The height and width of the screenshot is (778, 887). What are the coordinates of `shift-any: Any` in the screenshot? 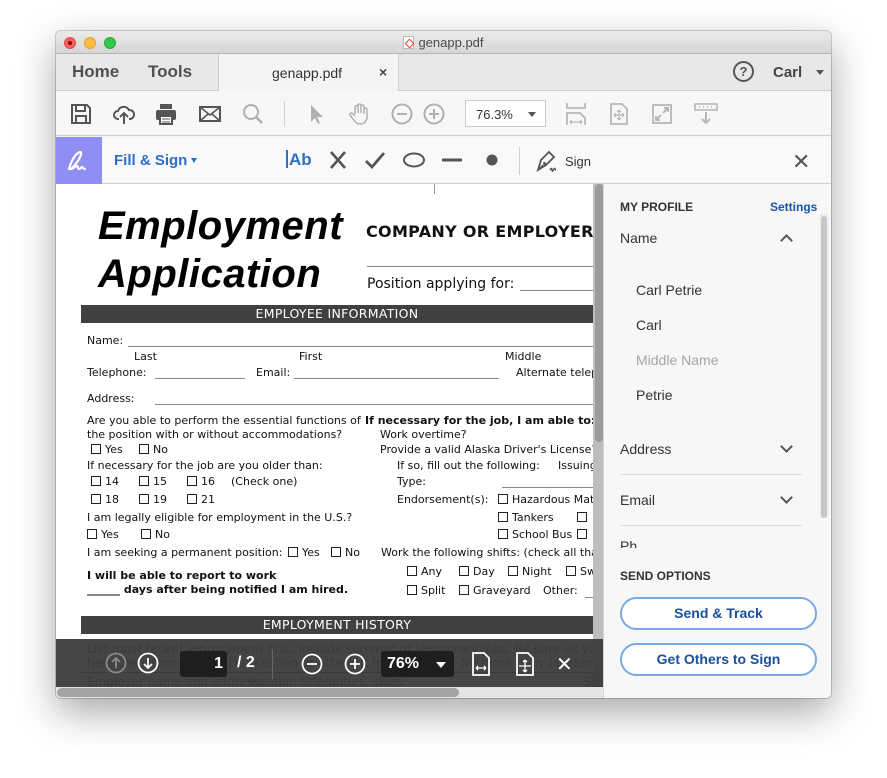 It's located at (424, 571).